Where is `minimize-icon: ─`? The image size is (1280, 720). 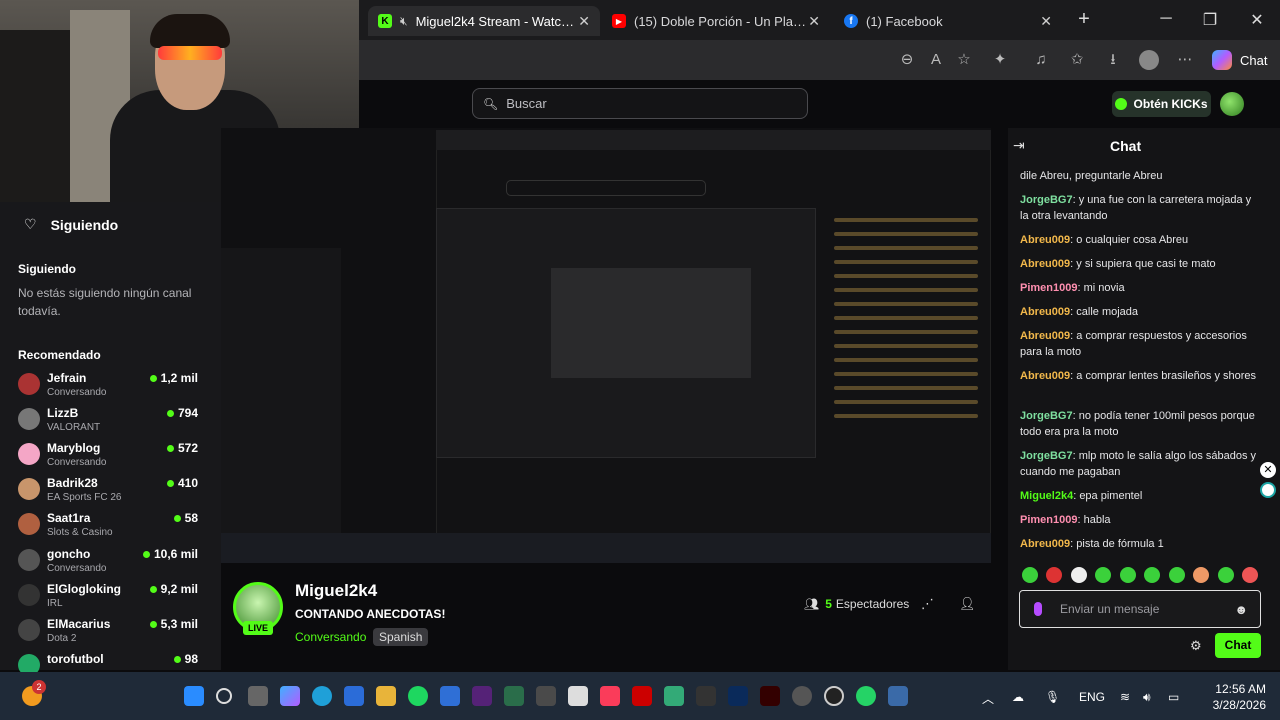 minimize-icon: ─ is located at coordinates (1166, 19).